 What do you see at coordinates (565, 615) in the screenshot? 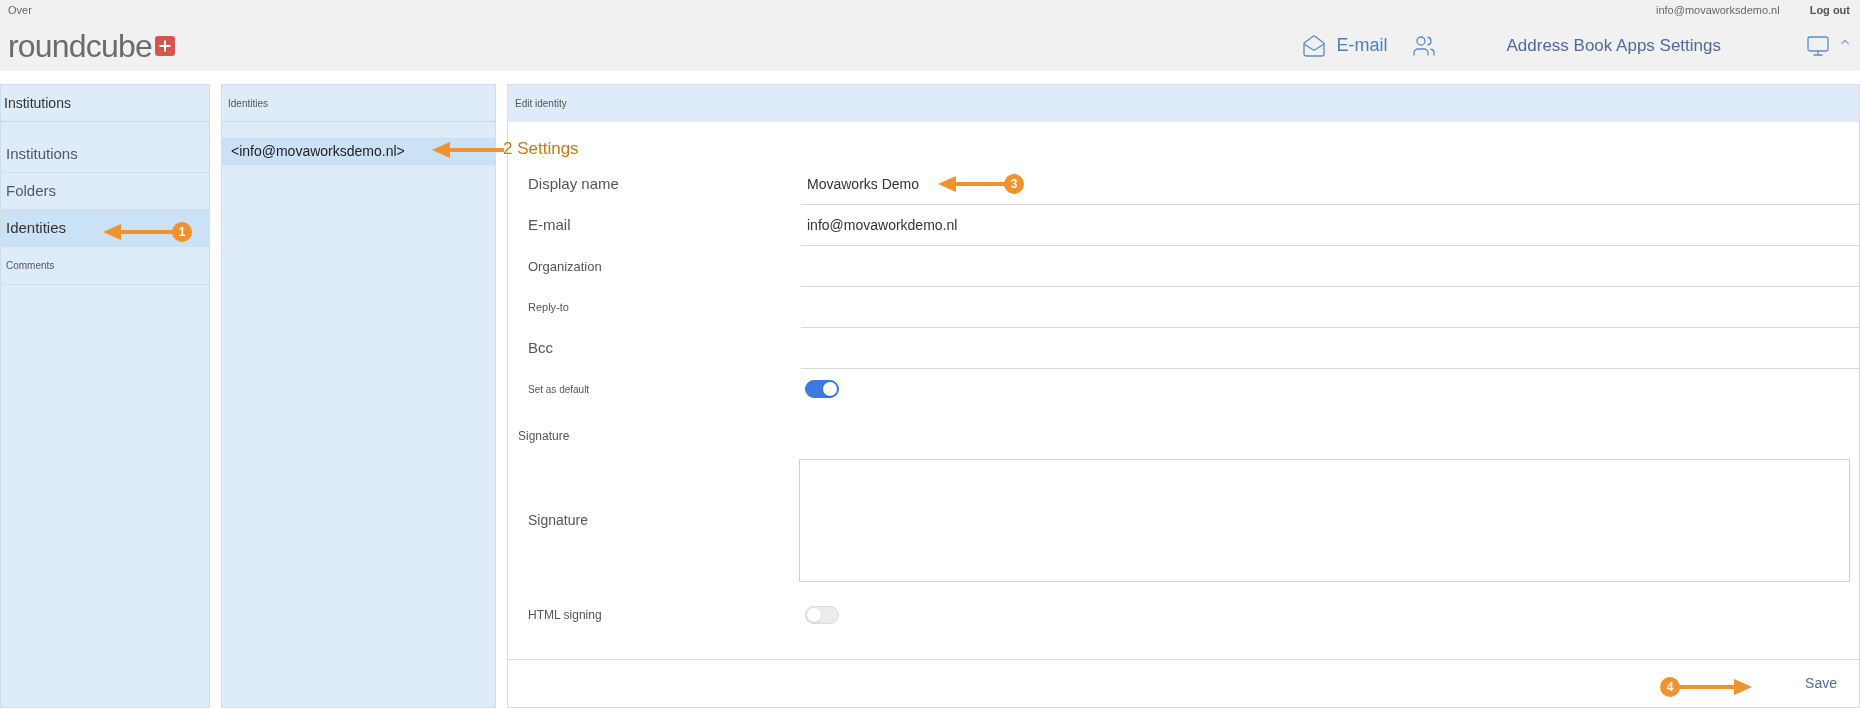
I see `field-label: HTML signing` at bounding box center [565, 615].